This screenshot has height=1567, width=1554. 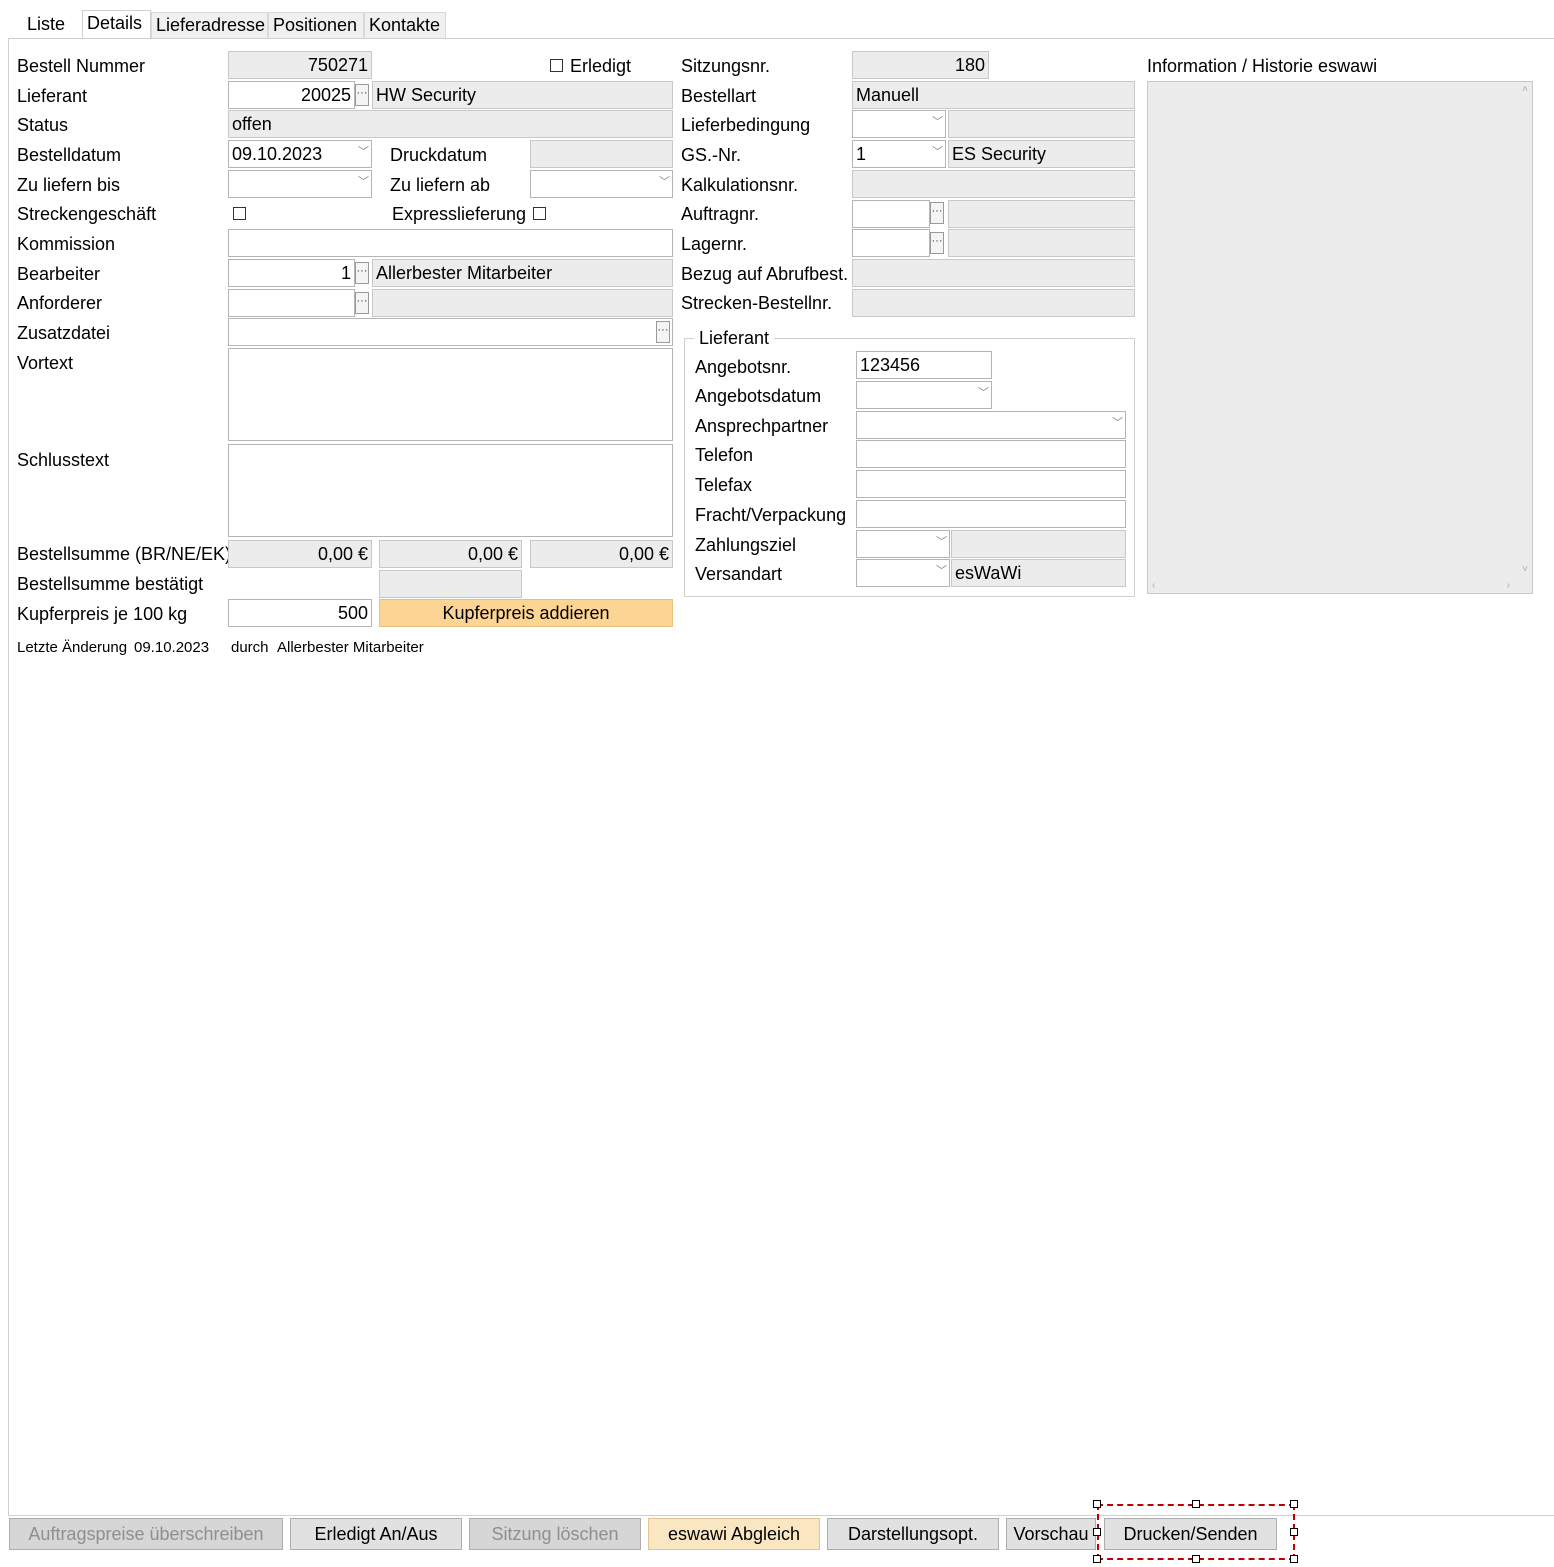 I want to click on zahlungsziel-name-field, so click(x=1038, y=544).